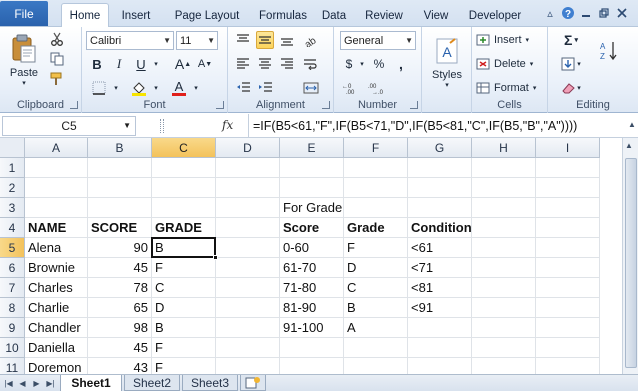 This screenshot has width=638, height=391. Describe the element at coordinates (376, 308) in the screenshot. I see `cell-f8: B` at that location.